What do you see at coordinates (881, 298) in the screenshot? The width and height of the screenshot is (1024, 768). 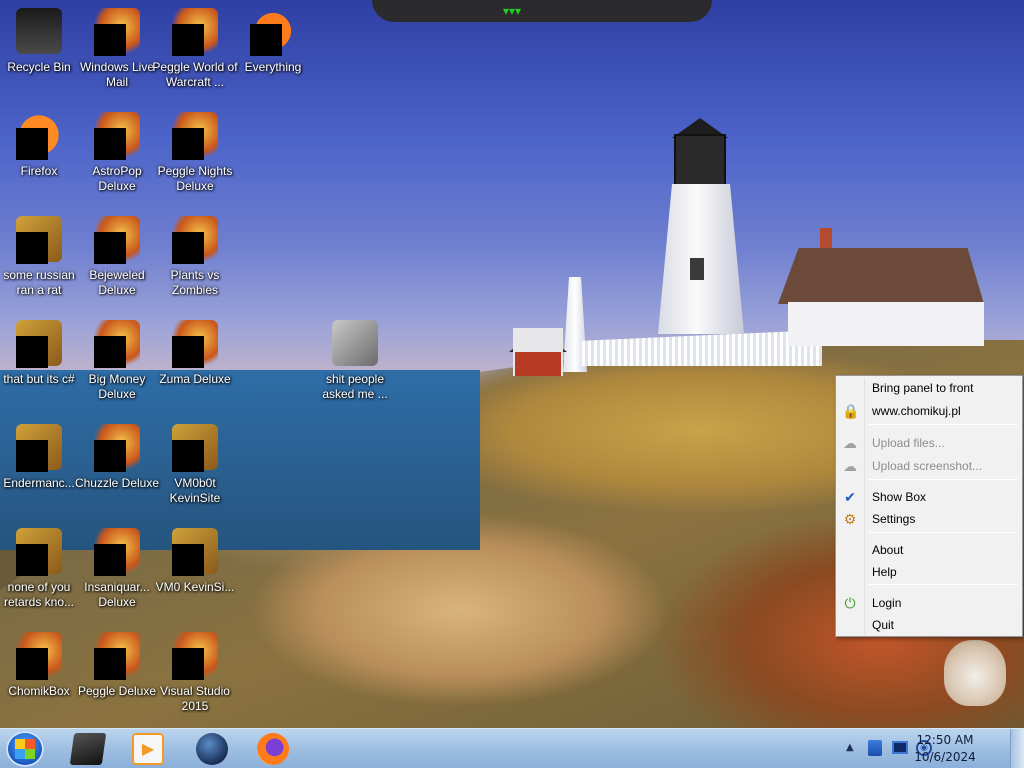 I see `wallpaper-house` at bounding box center [881, 298].